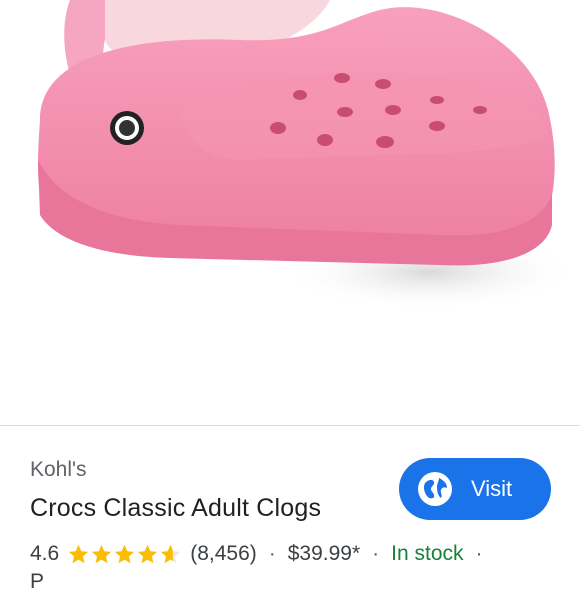 The height and width of the screenshot is (594, 580). I want to click on divider, so click(290, 425).